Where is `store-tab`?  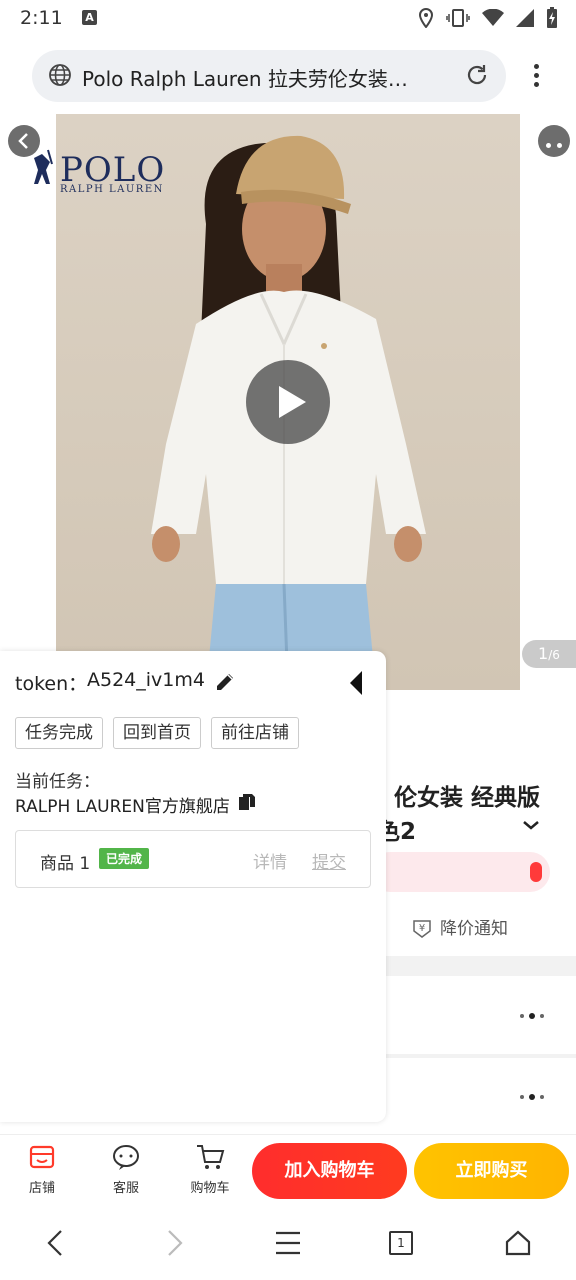 store-tab is located at coordinates (42, 1159).